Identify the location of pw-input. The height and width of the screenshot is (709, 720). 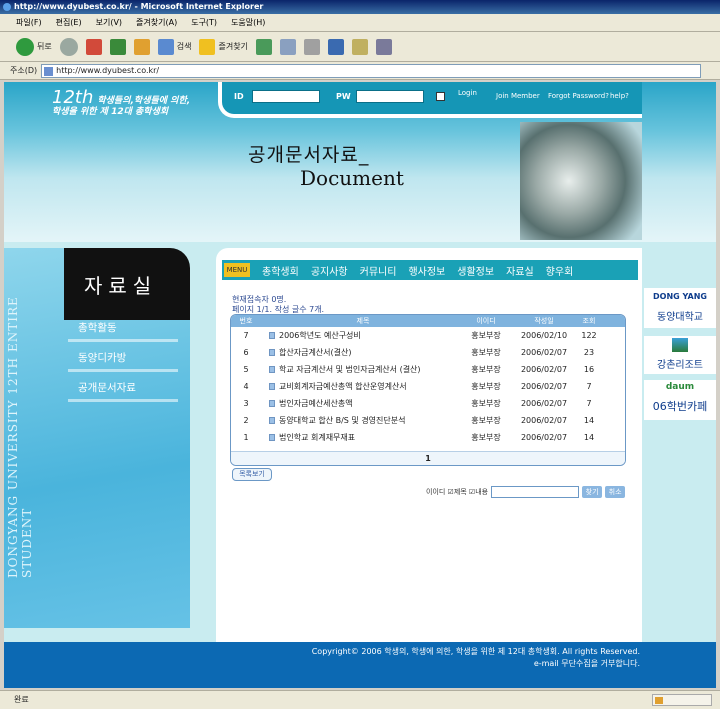
(390, 96).